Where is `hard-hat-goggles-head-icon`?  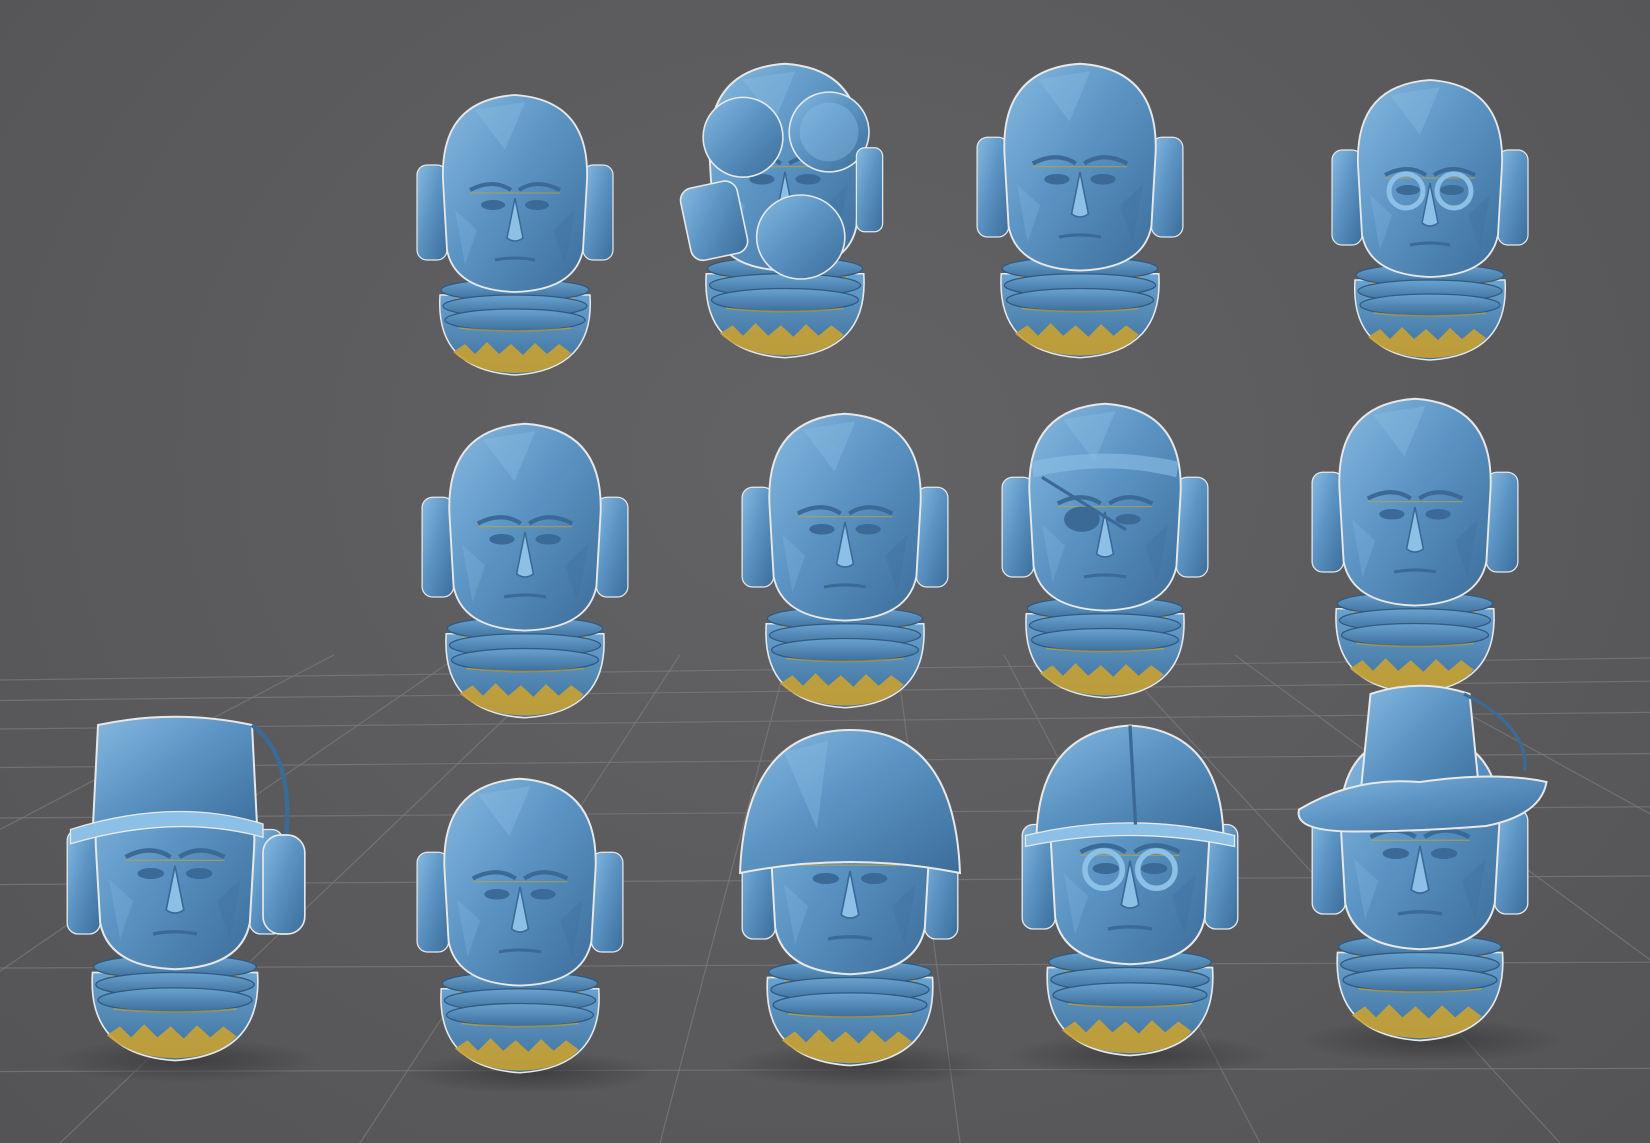 hard-hat-goggles-head-icon is located at coordinates (1141, 901).